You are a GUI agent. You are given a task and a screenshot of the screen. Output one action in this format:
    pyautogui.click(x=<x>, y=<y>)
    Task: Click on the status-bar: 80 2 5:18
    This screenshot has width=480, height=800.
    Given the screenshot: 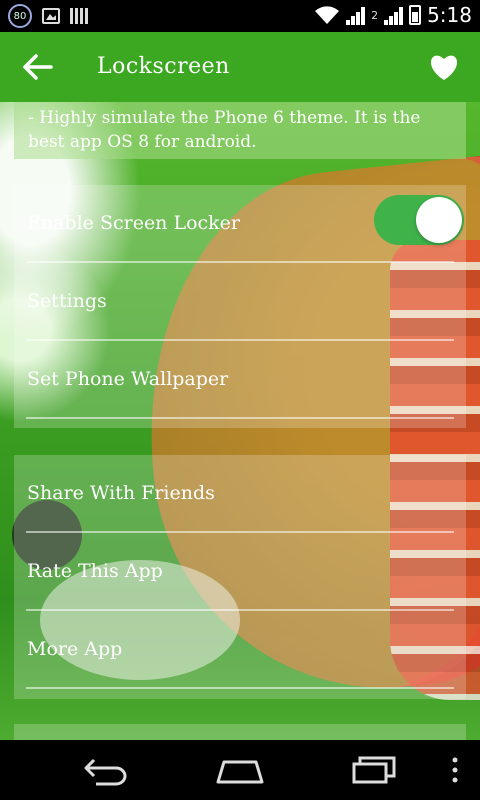 What is the action you would take?
    pyautogui.click(x=240, y=16)
    